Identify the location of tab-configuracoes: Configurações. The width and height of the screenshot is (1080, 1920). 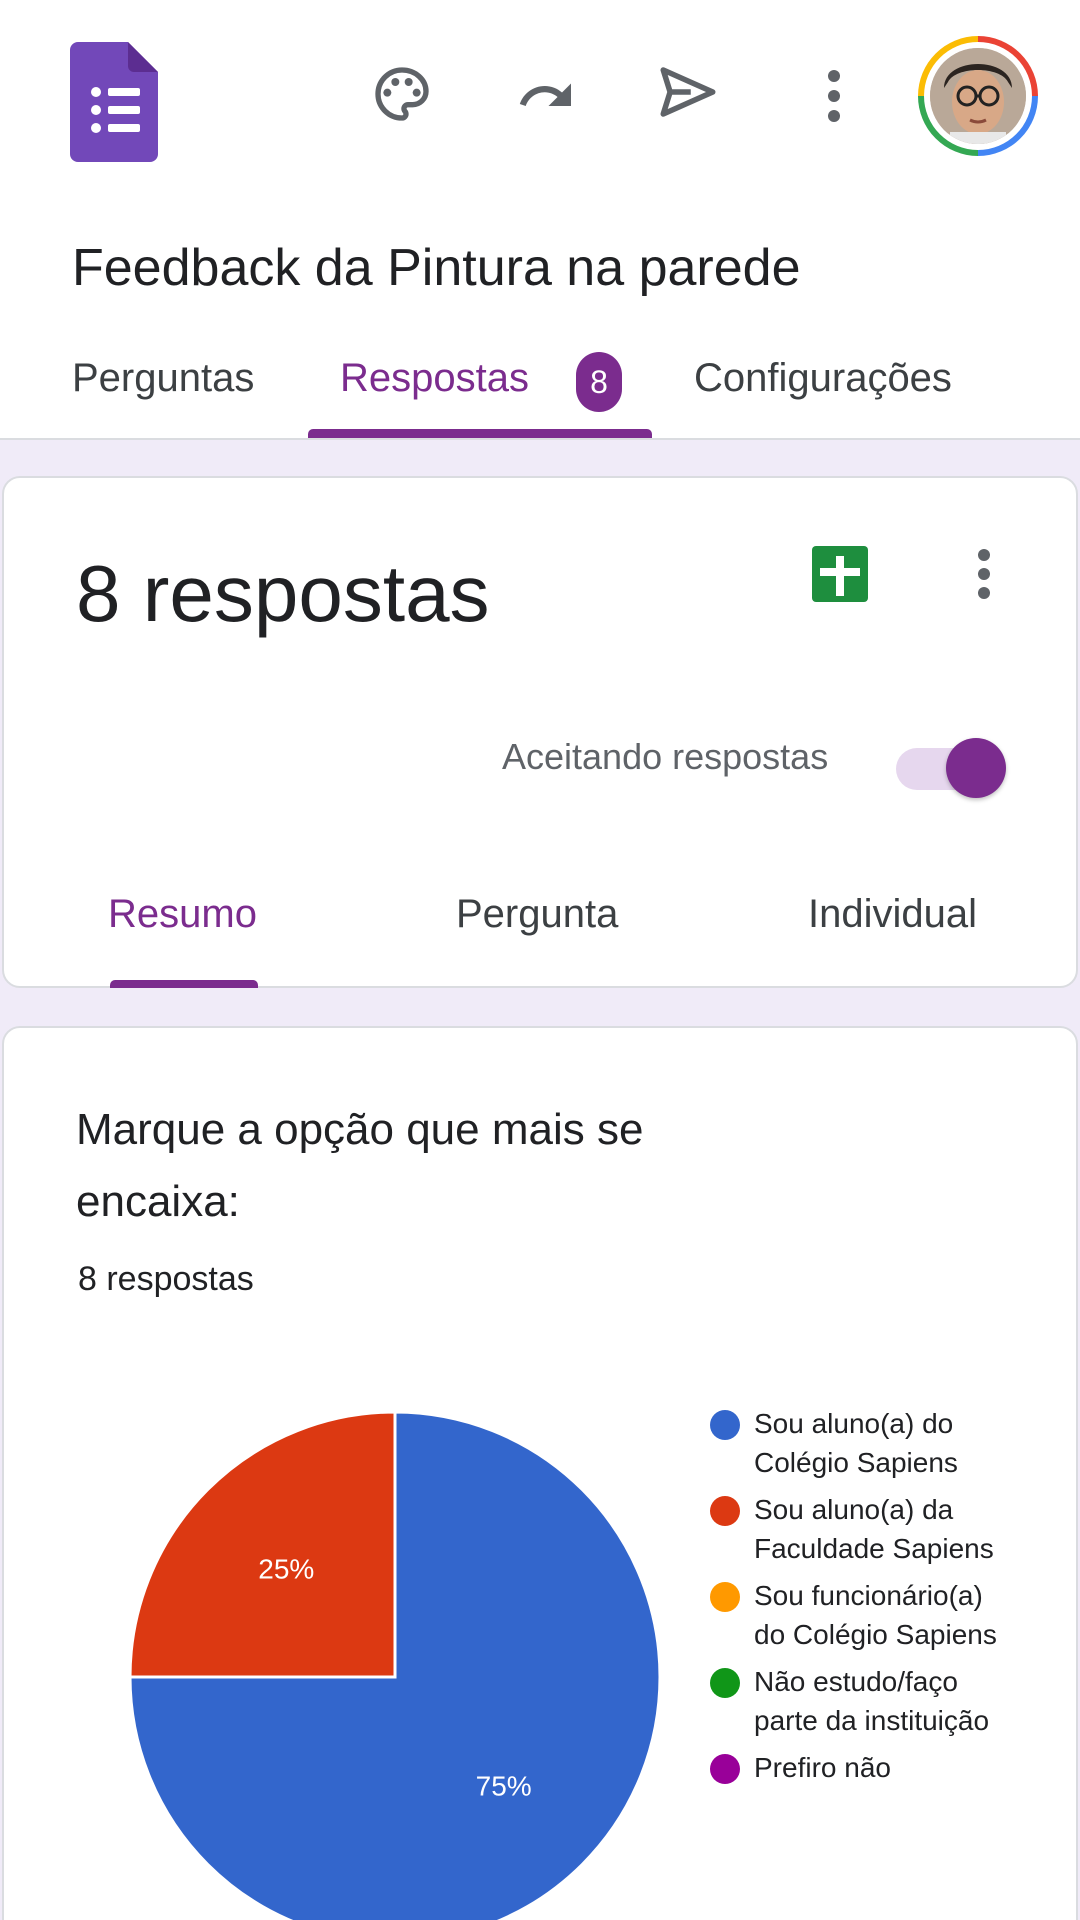
(823, 378).